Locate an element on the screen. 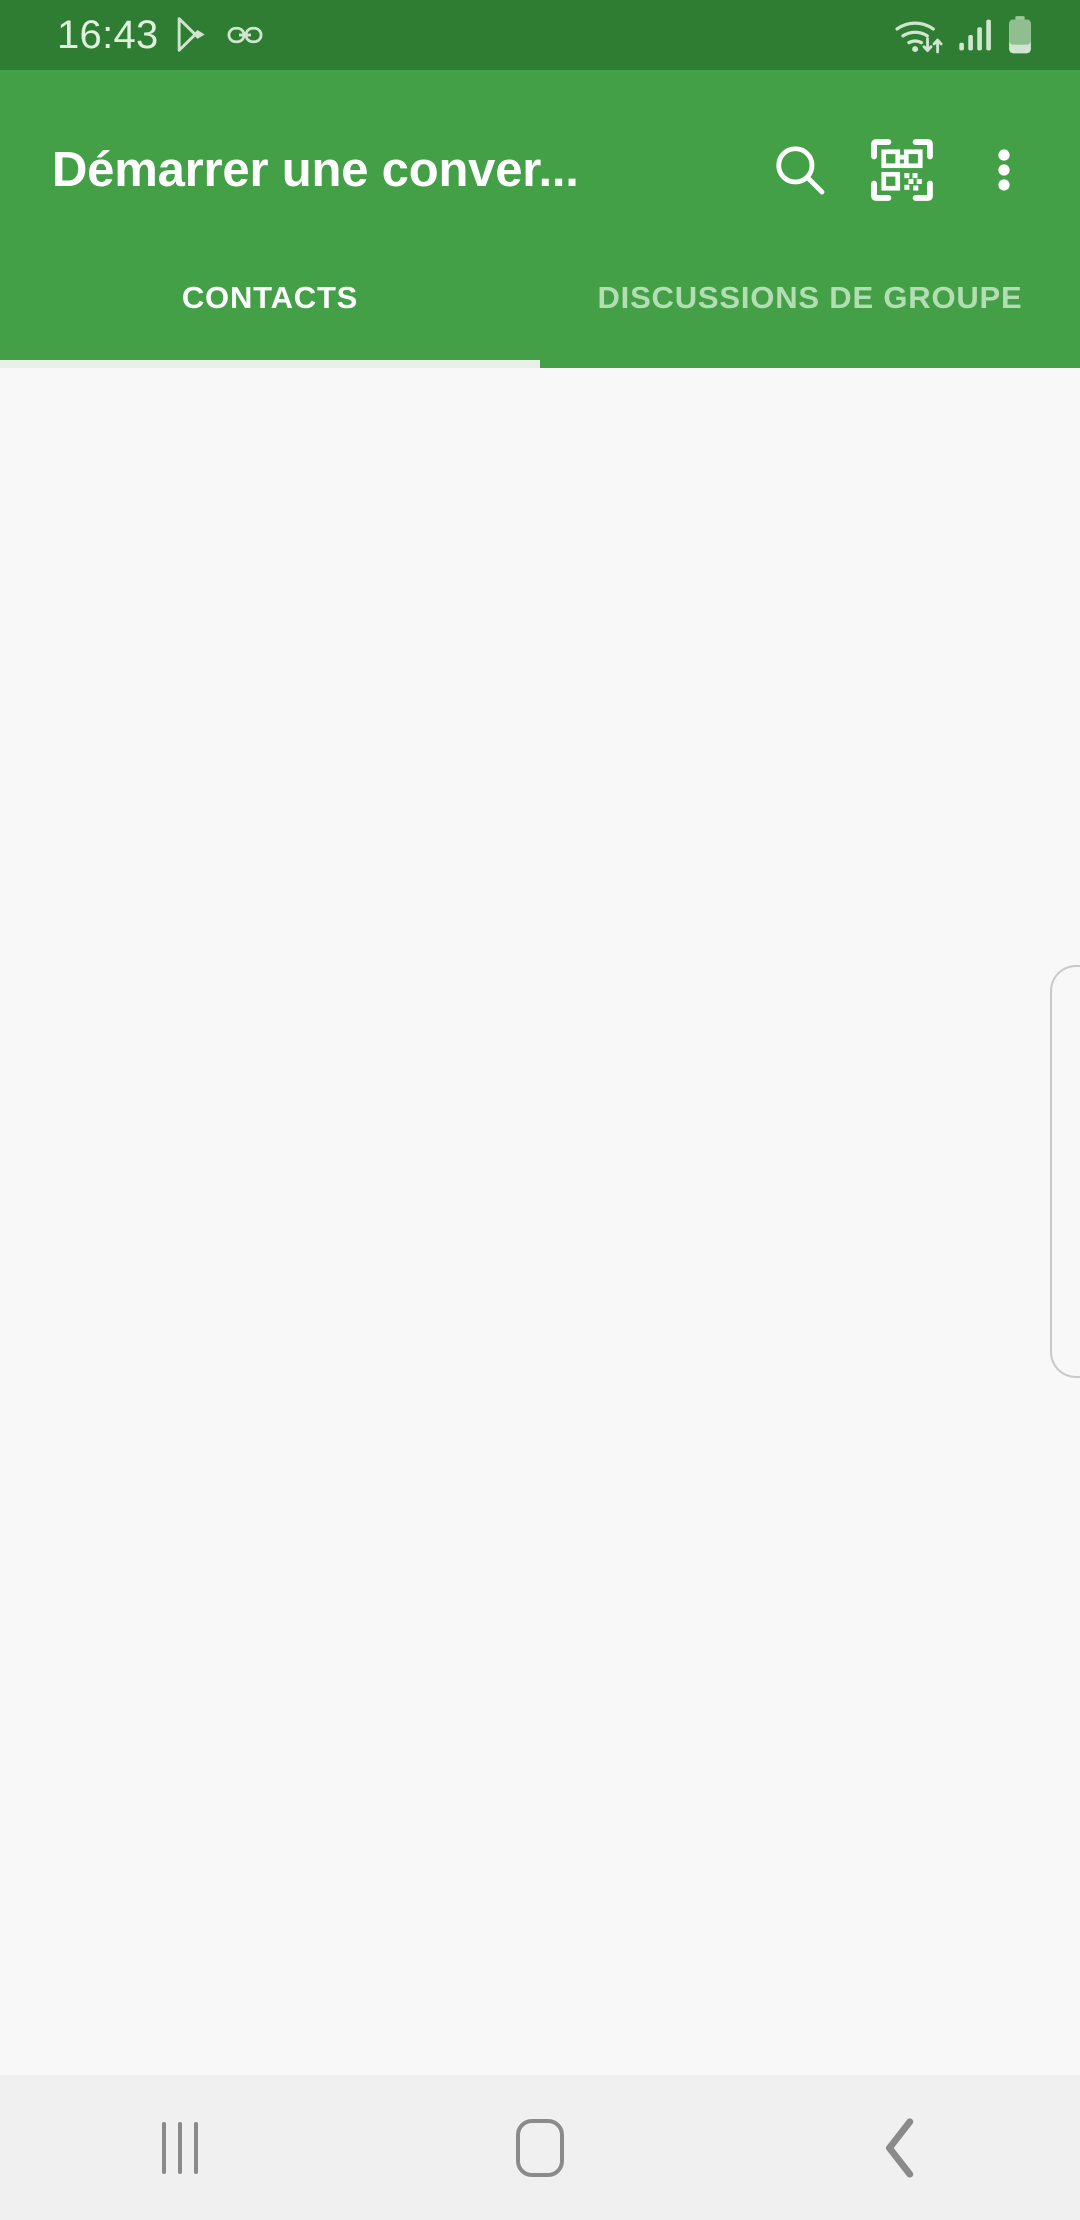  qr-code-icon is located at coordinates (902, 170).